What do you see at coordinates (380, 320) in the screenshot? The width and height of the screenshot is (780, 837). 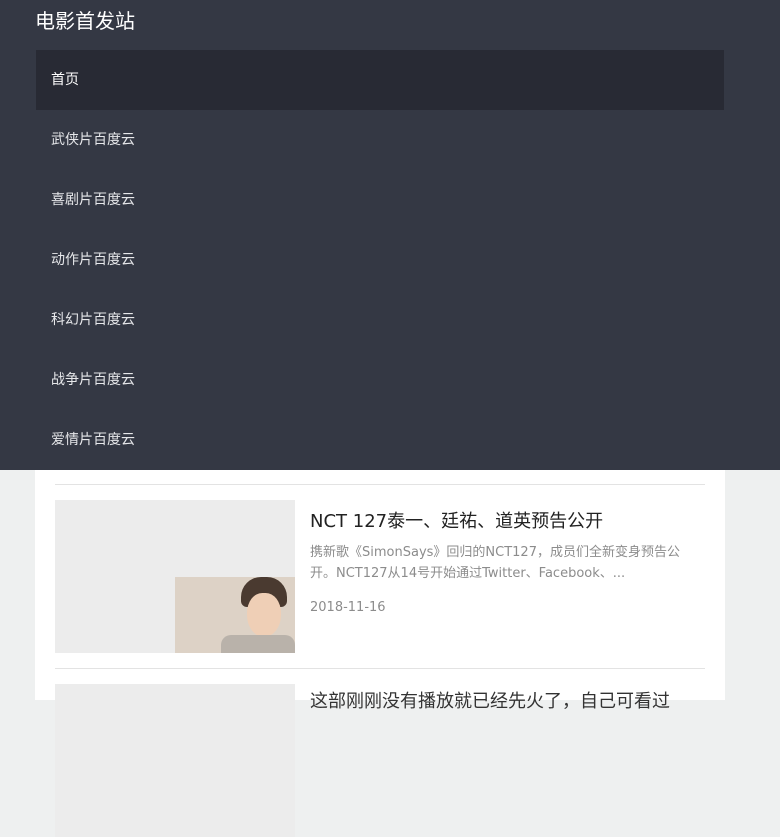 I see `menu-item-scifi: 科幻片百度云` at bounding box center [380, 320].